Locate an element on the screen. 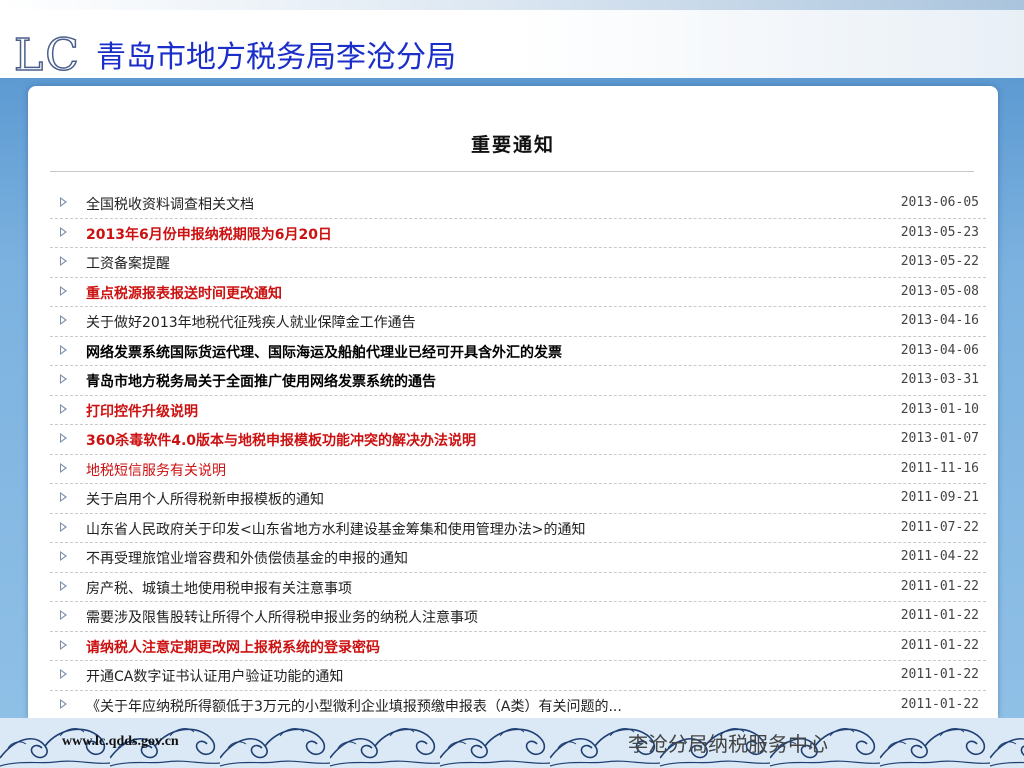 This screenshot has width=1024, height=768. notice-date: 2013-06-05 is located at coordinates (939, 202).